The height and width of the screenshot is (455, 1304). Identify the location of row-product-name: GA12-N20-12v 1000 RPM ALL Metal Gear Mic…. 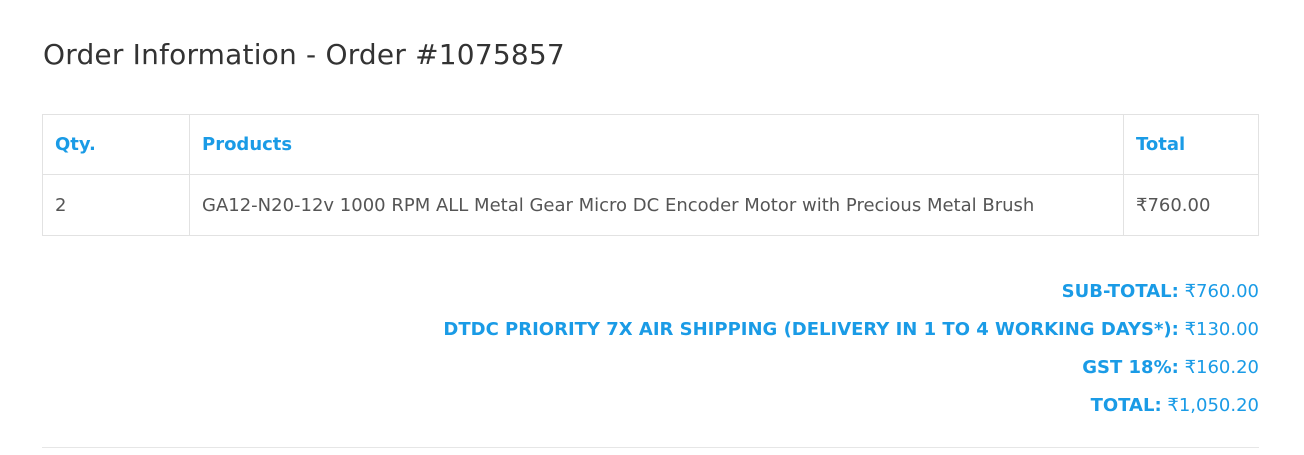
(656, 205).